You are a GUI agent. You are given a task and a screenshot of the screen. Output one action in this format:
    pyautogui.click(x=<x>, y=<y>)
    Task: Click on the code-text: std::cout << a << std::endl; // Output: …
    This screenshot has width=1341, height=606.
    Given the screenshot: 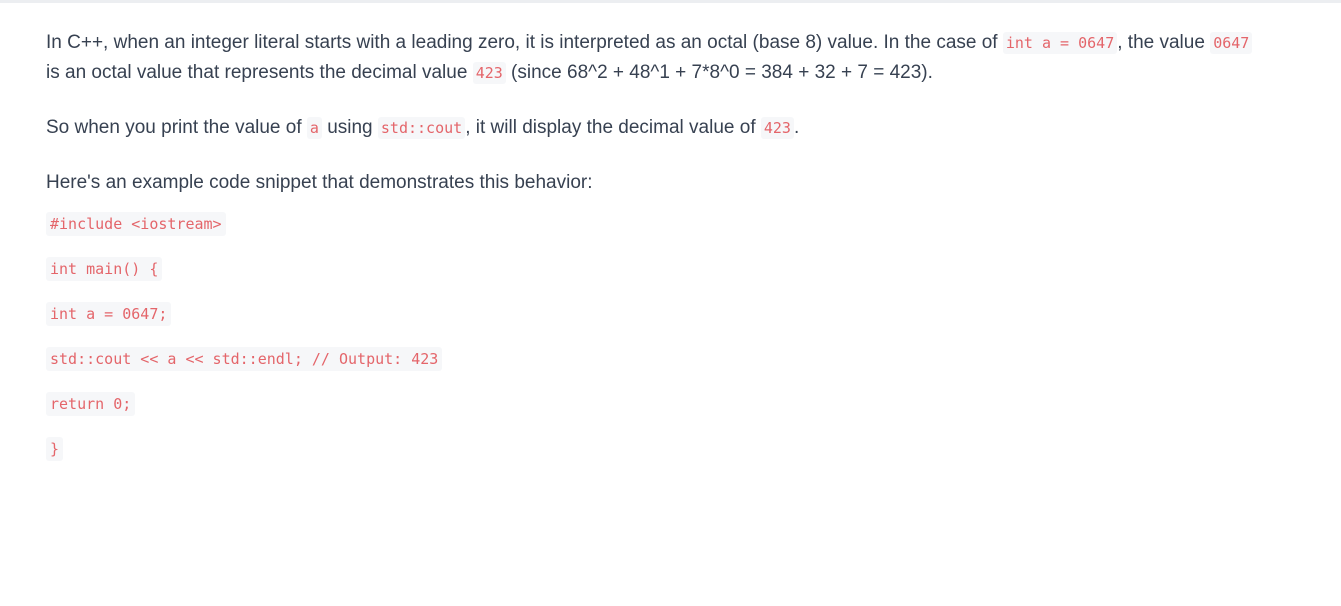 What is the action you would take?
    pyautogui.click(x=244, y=359)
    